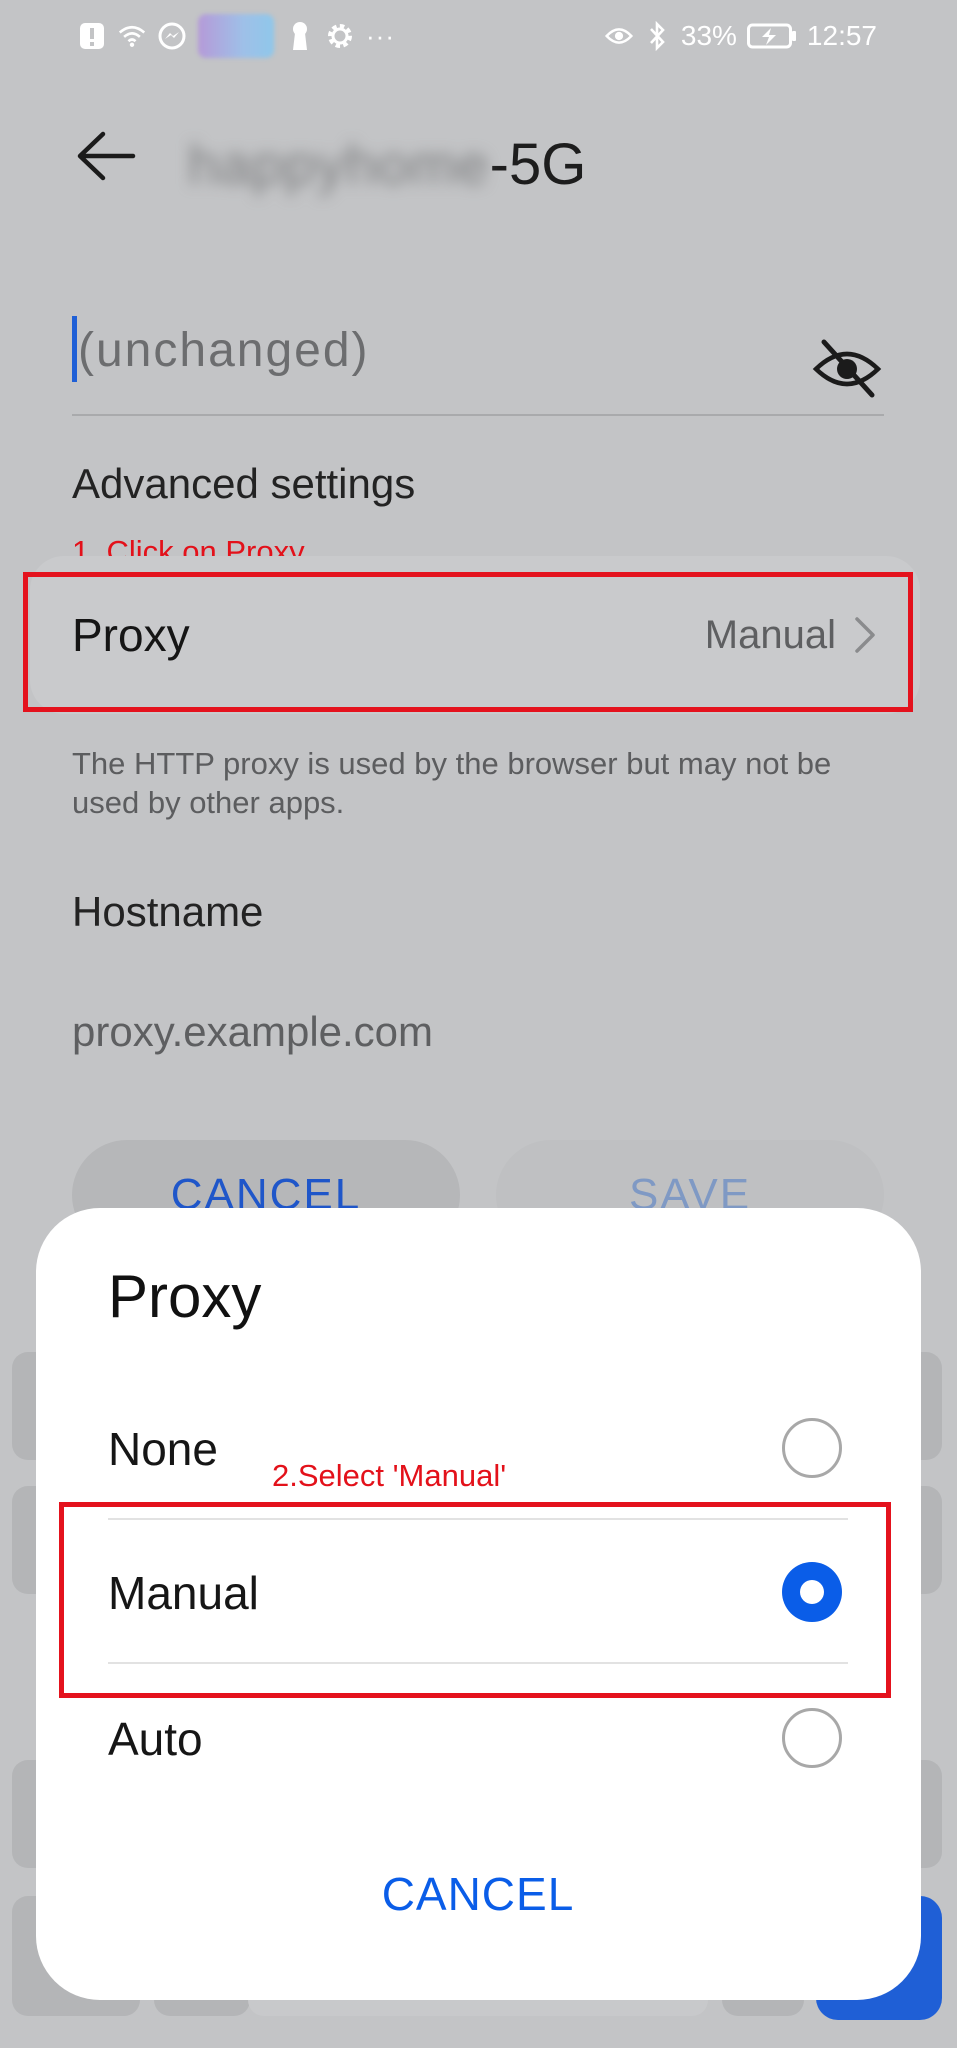 Image resolution: width=957 pixels, height=2048 pixels. What do you see at coordinates (92, 36) in the screenshot?
I see `alert-icon` at bounding box center [92, 36].